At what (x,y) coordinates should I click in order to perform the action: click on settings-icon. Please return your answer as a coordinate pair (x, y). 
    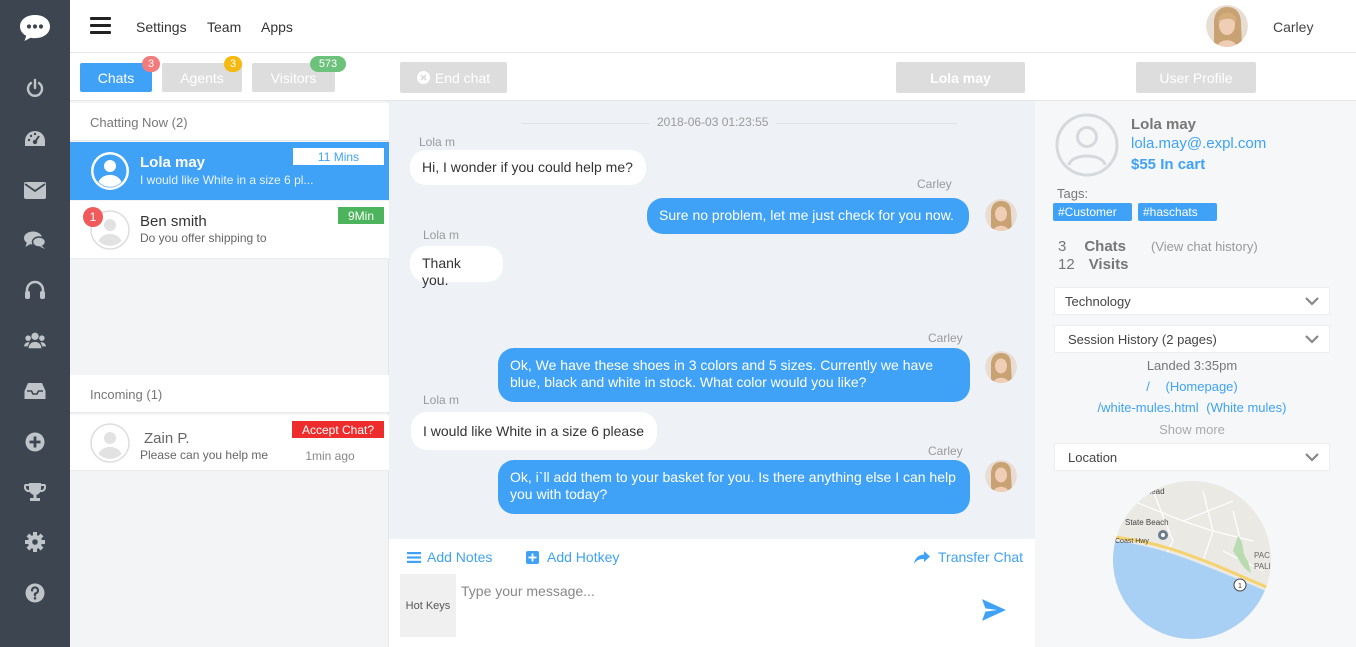
    Looking at the image, I should click on (35, 542).